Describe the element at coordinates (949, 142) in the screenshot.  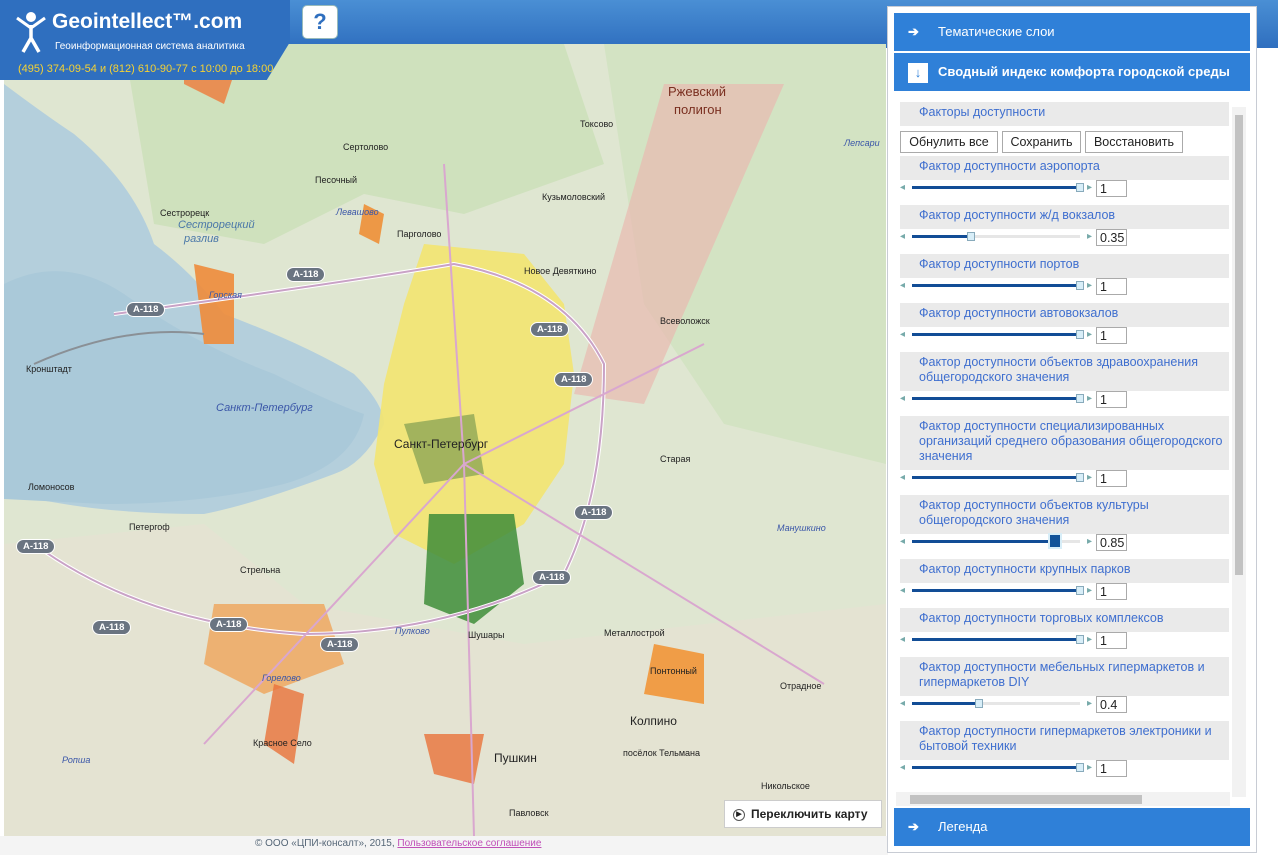
I see `reset-all-button: Обнулить все` at that location.